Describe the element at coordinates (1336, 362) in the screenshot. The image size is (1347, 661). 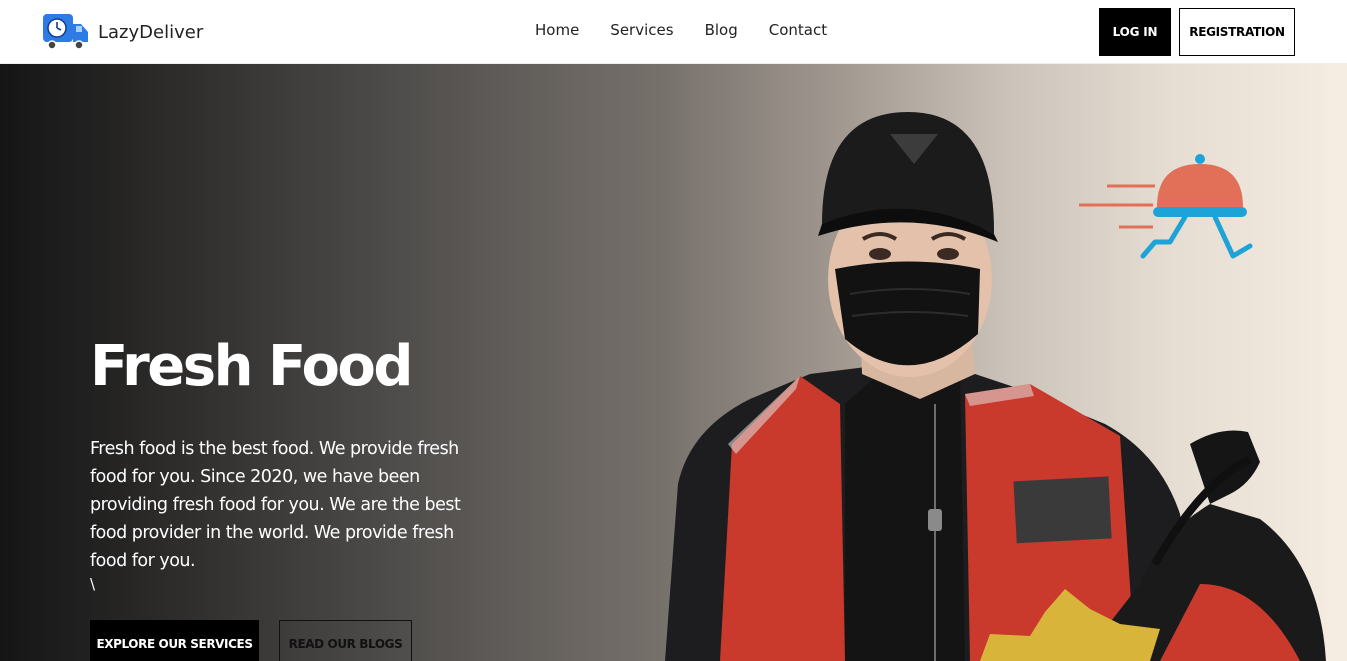
I see `page-scrollbar-track` at that location.